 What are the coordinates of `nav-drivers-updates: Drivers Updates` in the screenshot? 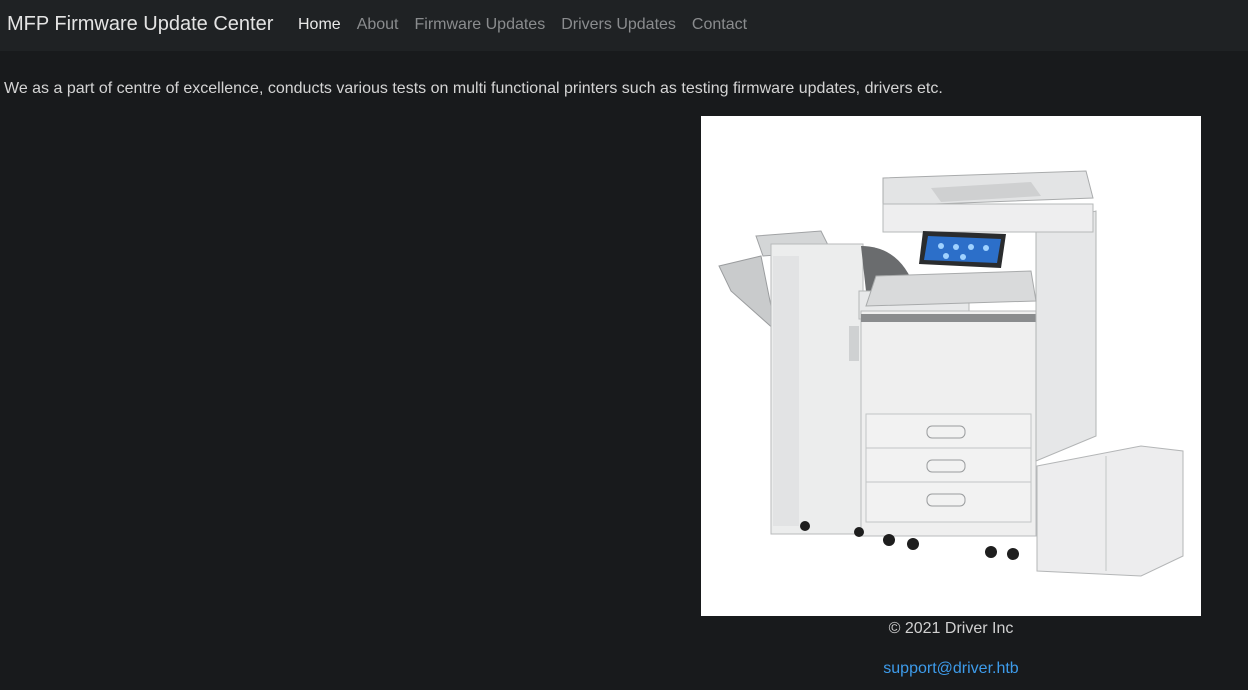 It's located at (618, 24).